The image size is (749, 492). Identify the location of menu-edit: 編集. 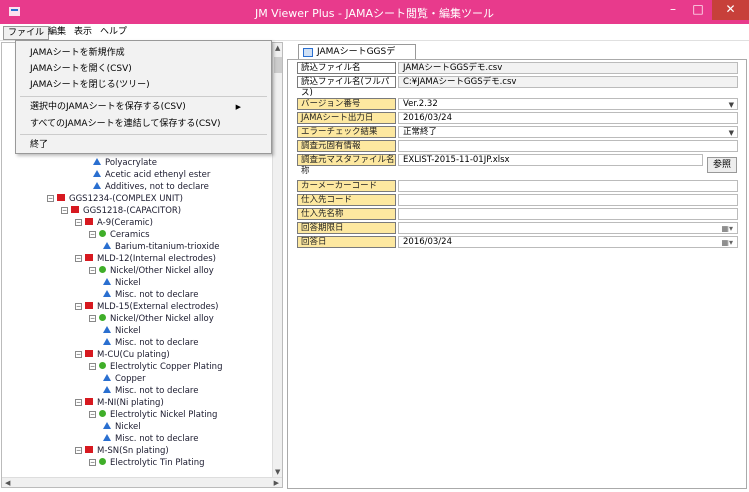
(57, 33).